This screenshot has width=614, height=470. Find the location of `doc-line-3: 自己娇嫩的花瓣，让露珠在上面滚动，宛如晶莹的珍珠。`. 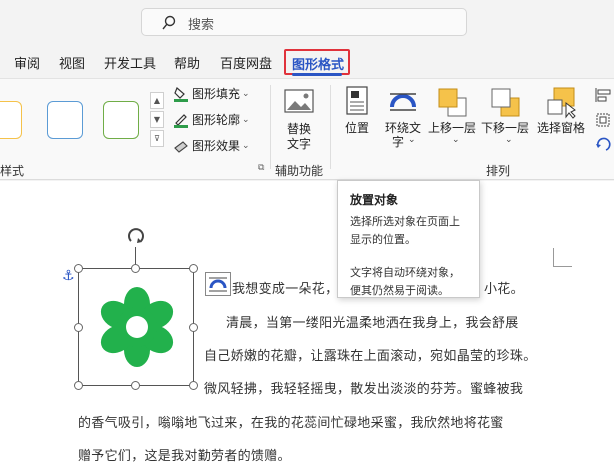

doc-line-3: 自己娇嫩的花瓣，让露珠在上面滚动，宛如晶莹的珍珠。 is located at coordinates (370, 356).